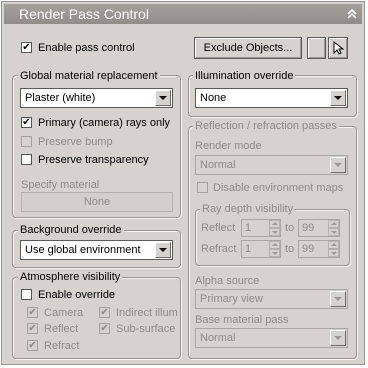 The image size is (368, 368). I want to click on specify-material-button: None, so click(97, 202).